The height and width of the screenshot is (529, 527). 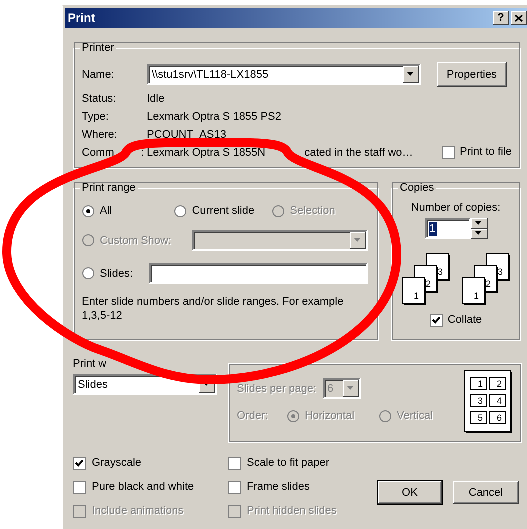 I want to click on group-title: Copies, so click(x=417, y=188).